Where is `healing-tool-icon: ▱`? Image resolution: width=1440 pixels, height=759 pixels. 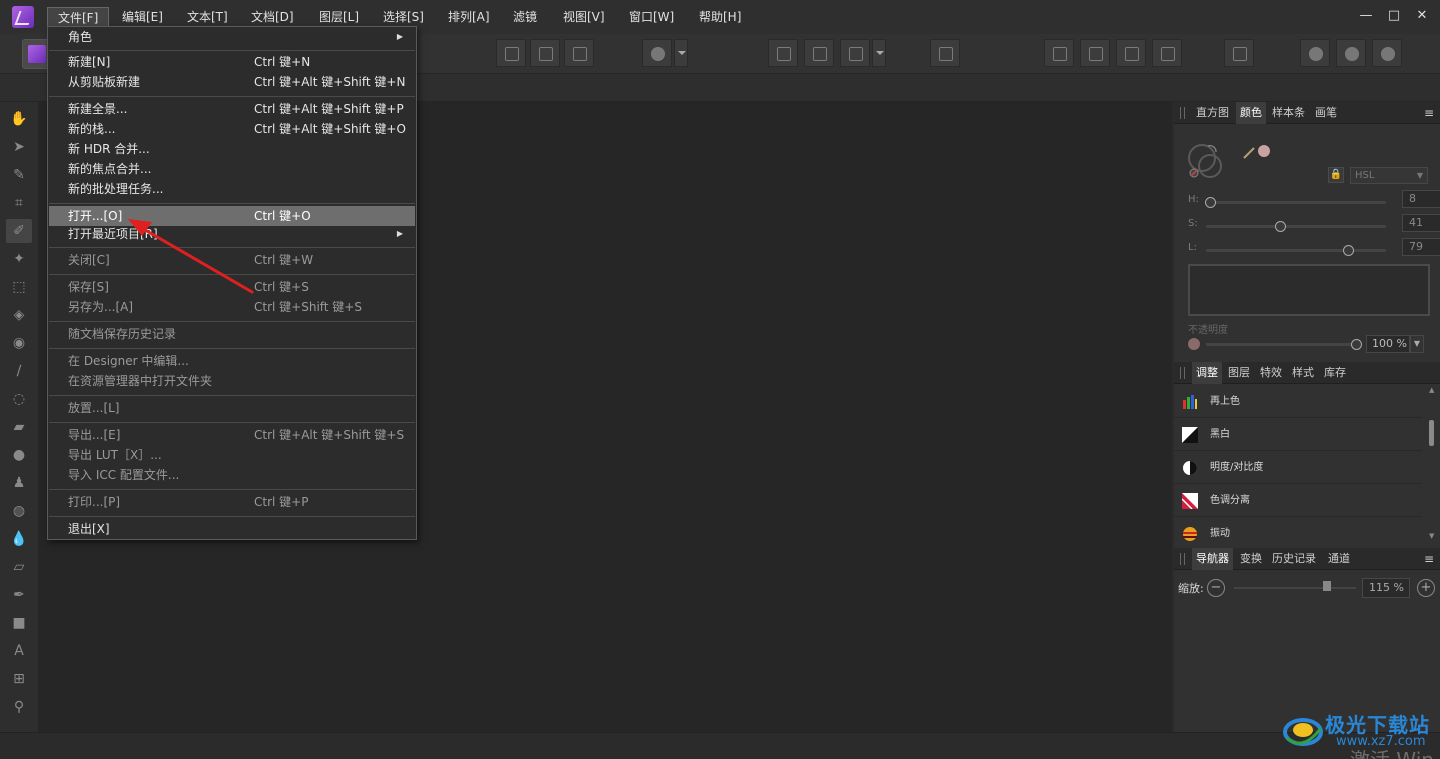
healing-tool-icon: ▱ is located at coordinates (19, 567).